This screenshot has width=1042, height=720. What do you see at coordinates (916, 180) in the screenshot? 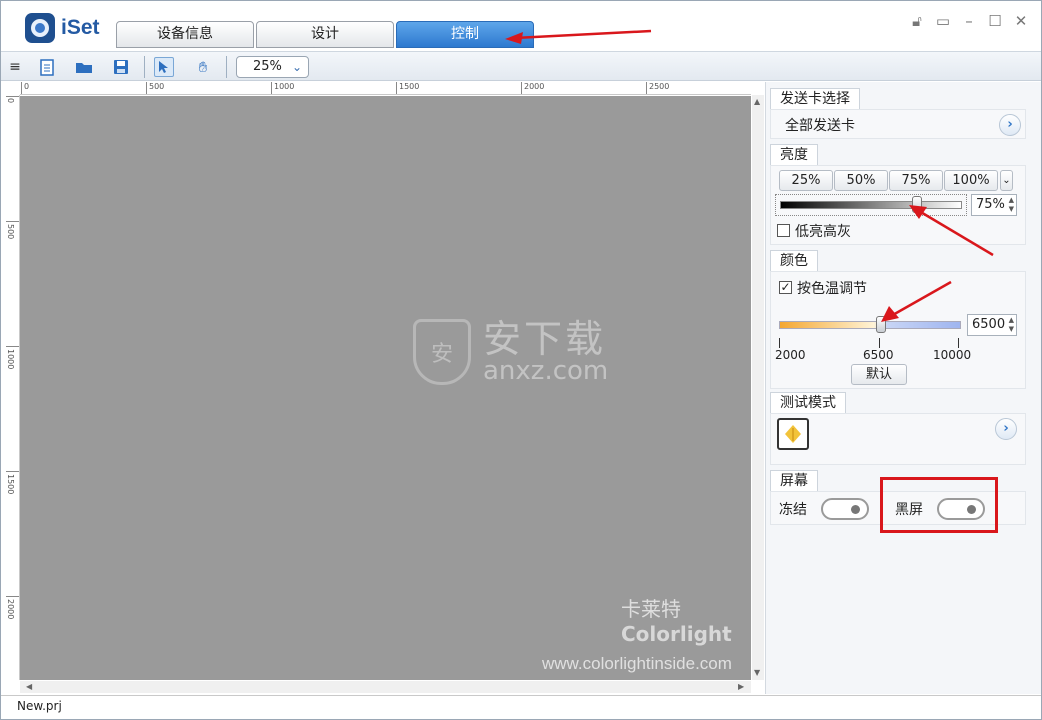
I see `brightness-75-button: 75%` at bounding box center [916, 180].